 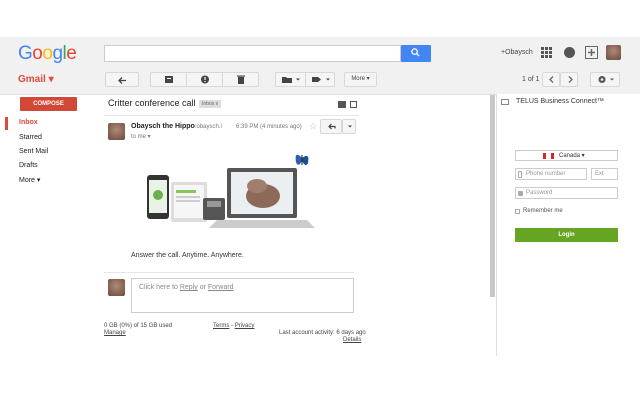 What do you see at coordinates (245, 326) in the screenshot?
I see `privacy-link: Privacy` at bounding box center [245, 326].